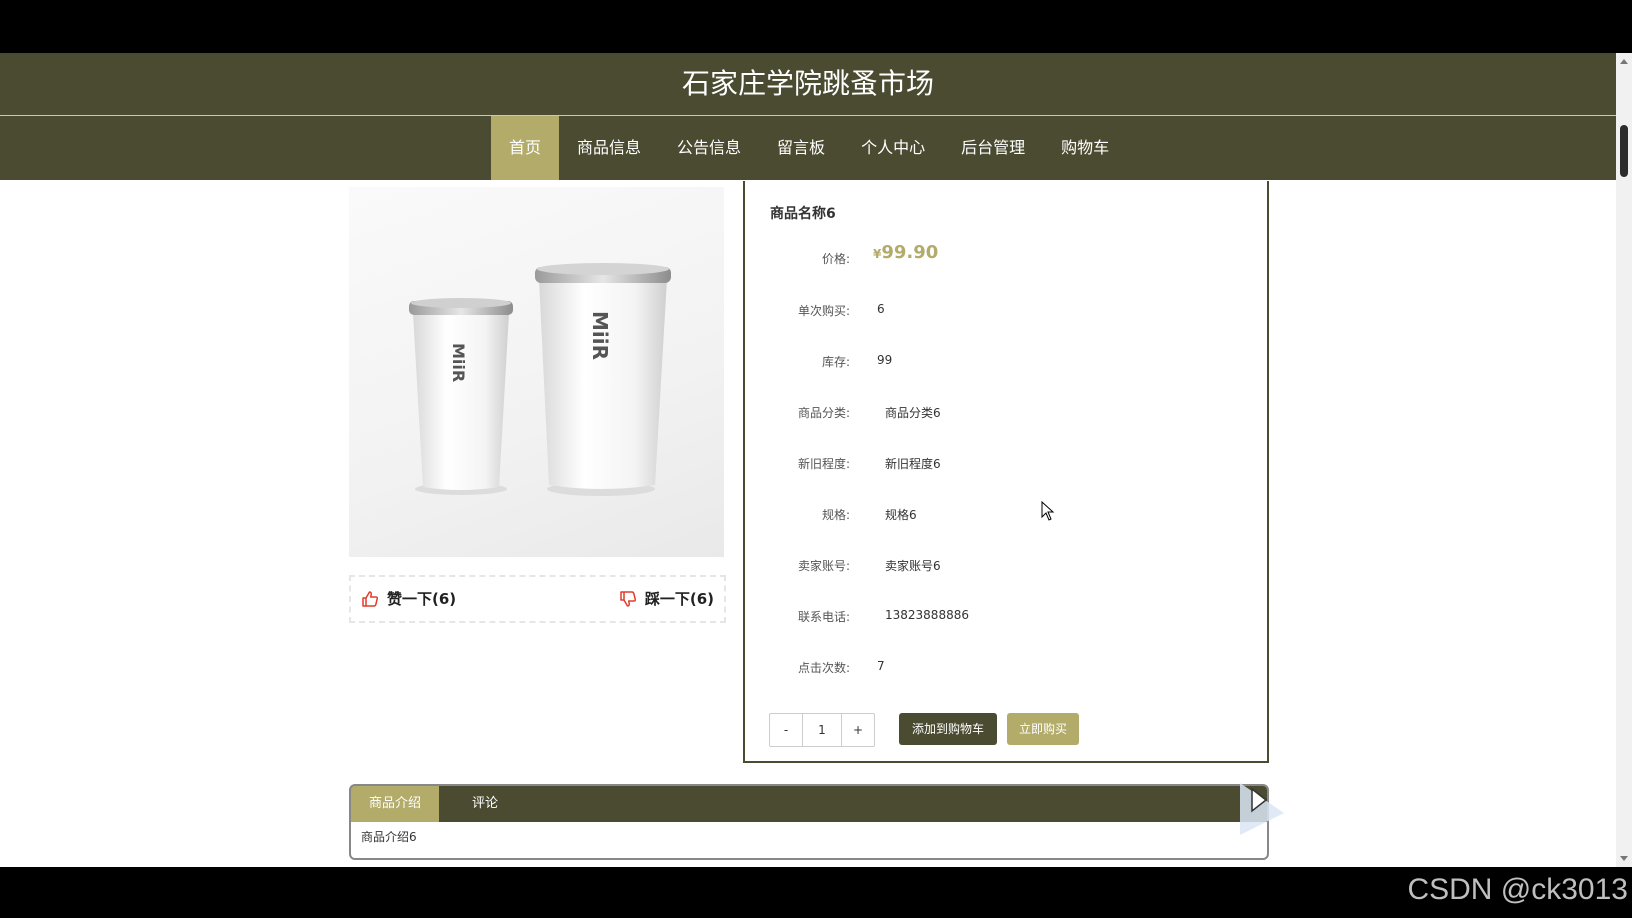 This screenshot has width=1632, height=918. I want to click on price-value: ¥99.90, so click(905, 252).